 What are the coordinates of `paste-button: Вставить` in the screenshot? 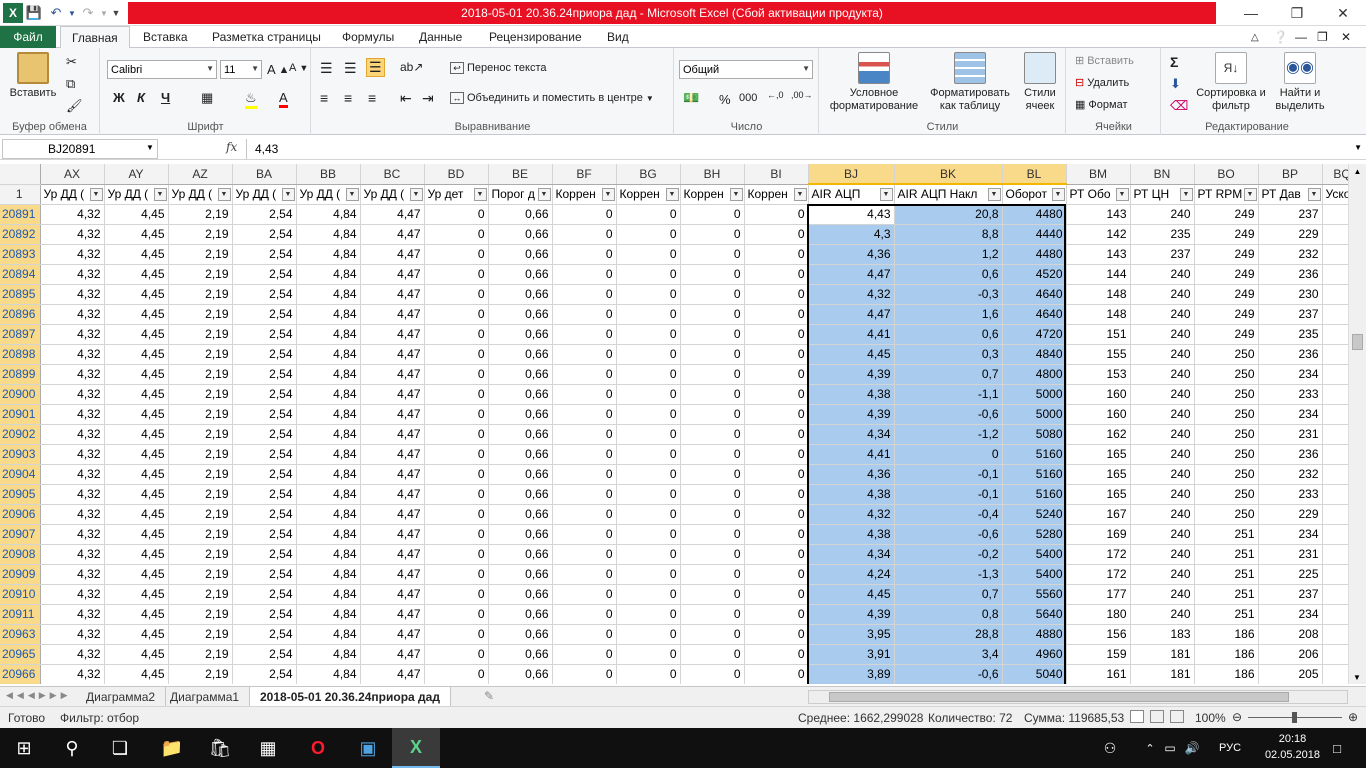 It's located at (33, 76).